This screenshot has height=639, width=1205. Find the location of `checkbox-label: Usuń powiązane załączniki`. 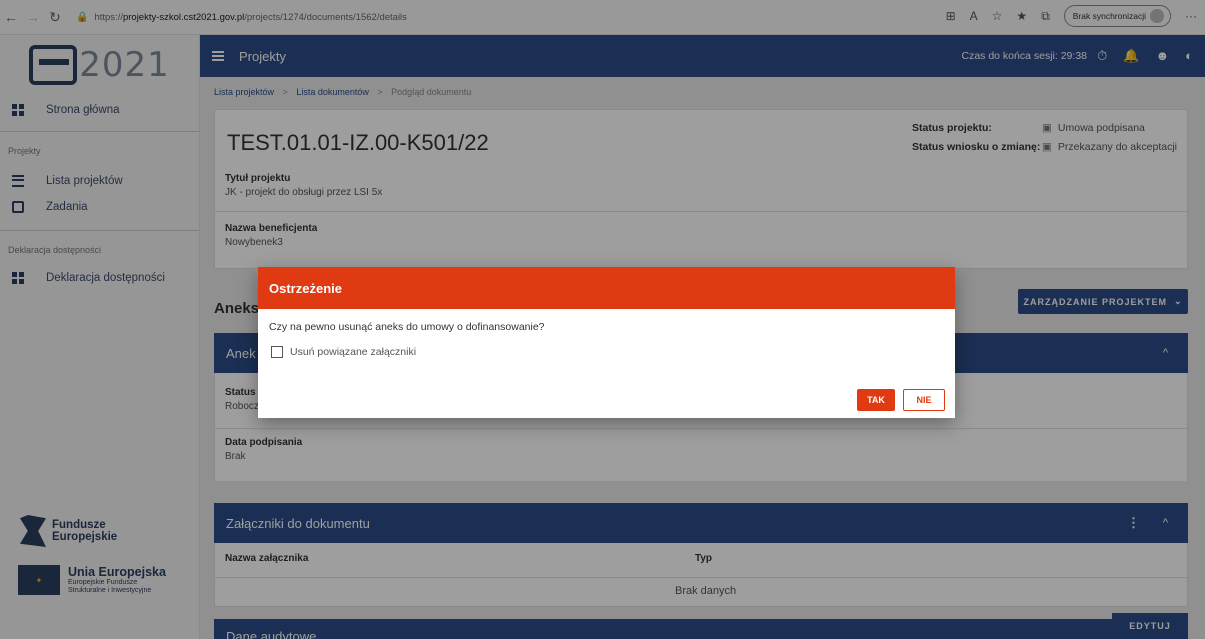

checkbox-label: Usuń powiązane załączniki is located at coordinates (353, 352).